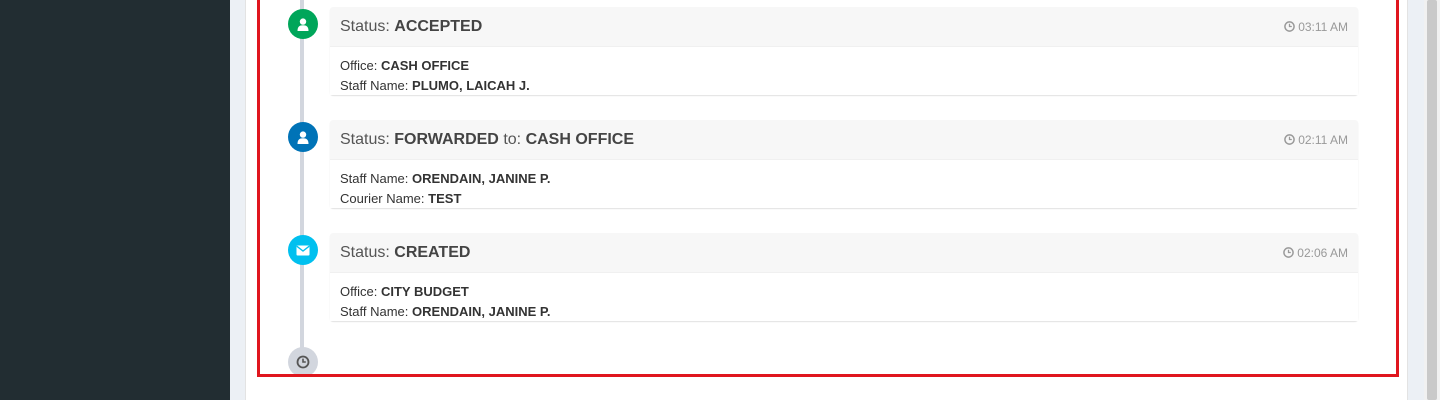 Image resolution: width=1440 pixels, height=400 pixels. Describe the element at coordinates (1322, 252) in the screenshot. I see `timestamp-text: 02:06 AM` at that location.